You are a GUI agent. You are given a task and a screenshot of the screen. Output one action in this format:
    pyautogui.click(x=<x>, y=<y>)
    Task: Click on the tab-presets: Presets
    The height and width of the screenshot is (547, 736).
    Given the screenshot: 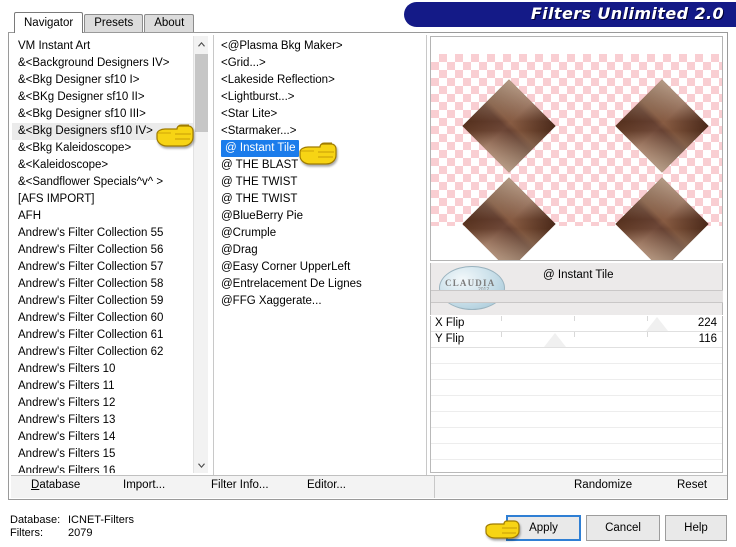 What is the action you would take?
    pyautogui.click(x=114, y=23)
    